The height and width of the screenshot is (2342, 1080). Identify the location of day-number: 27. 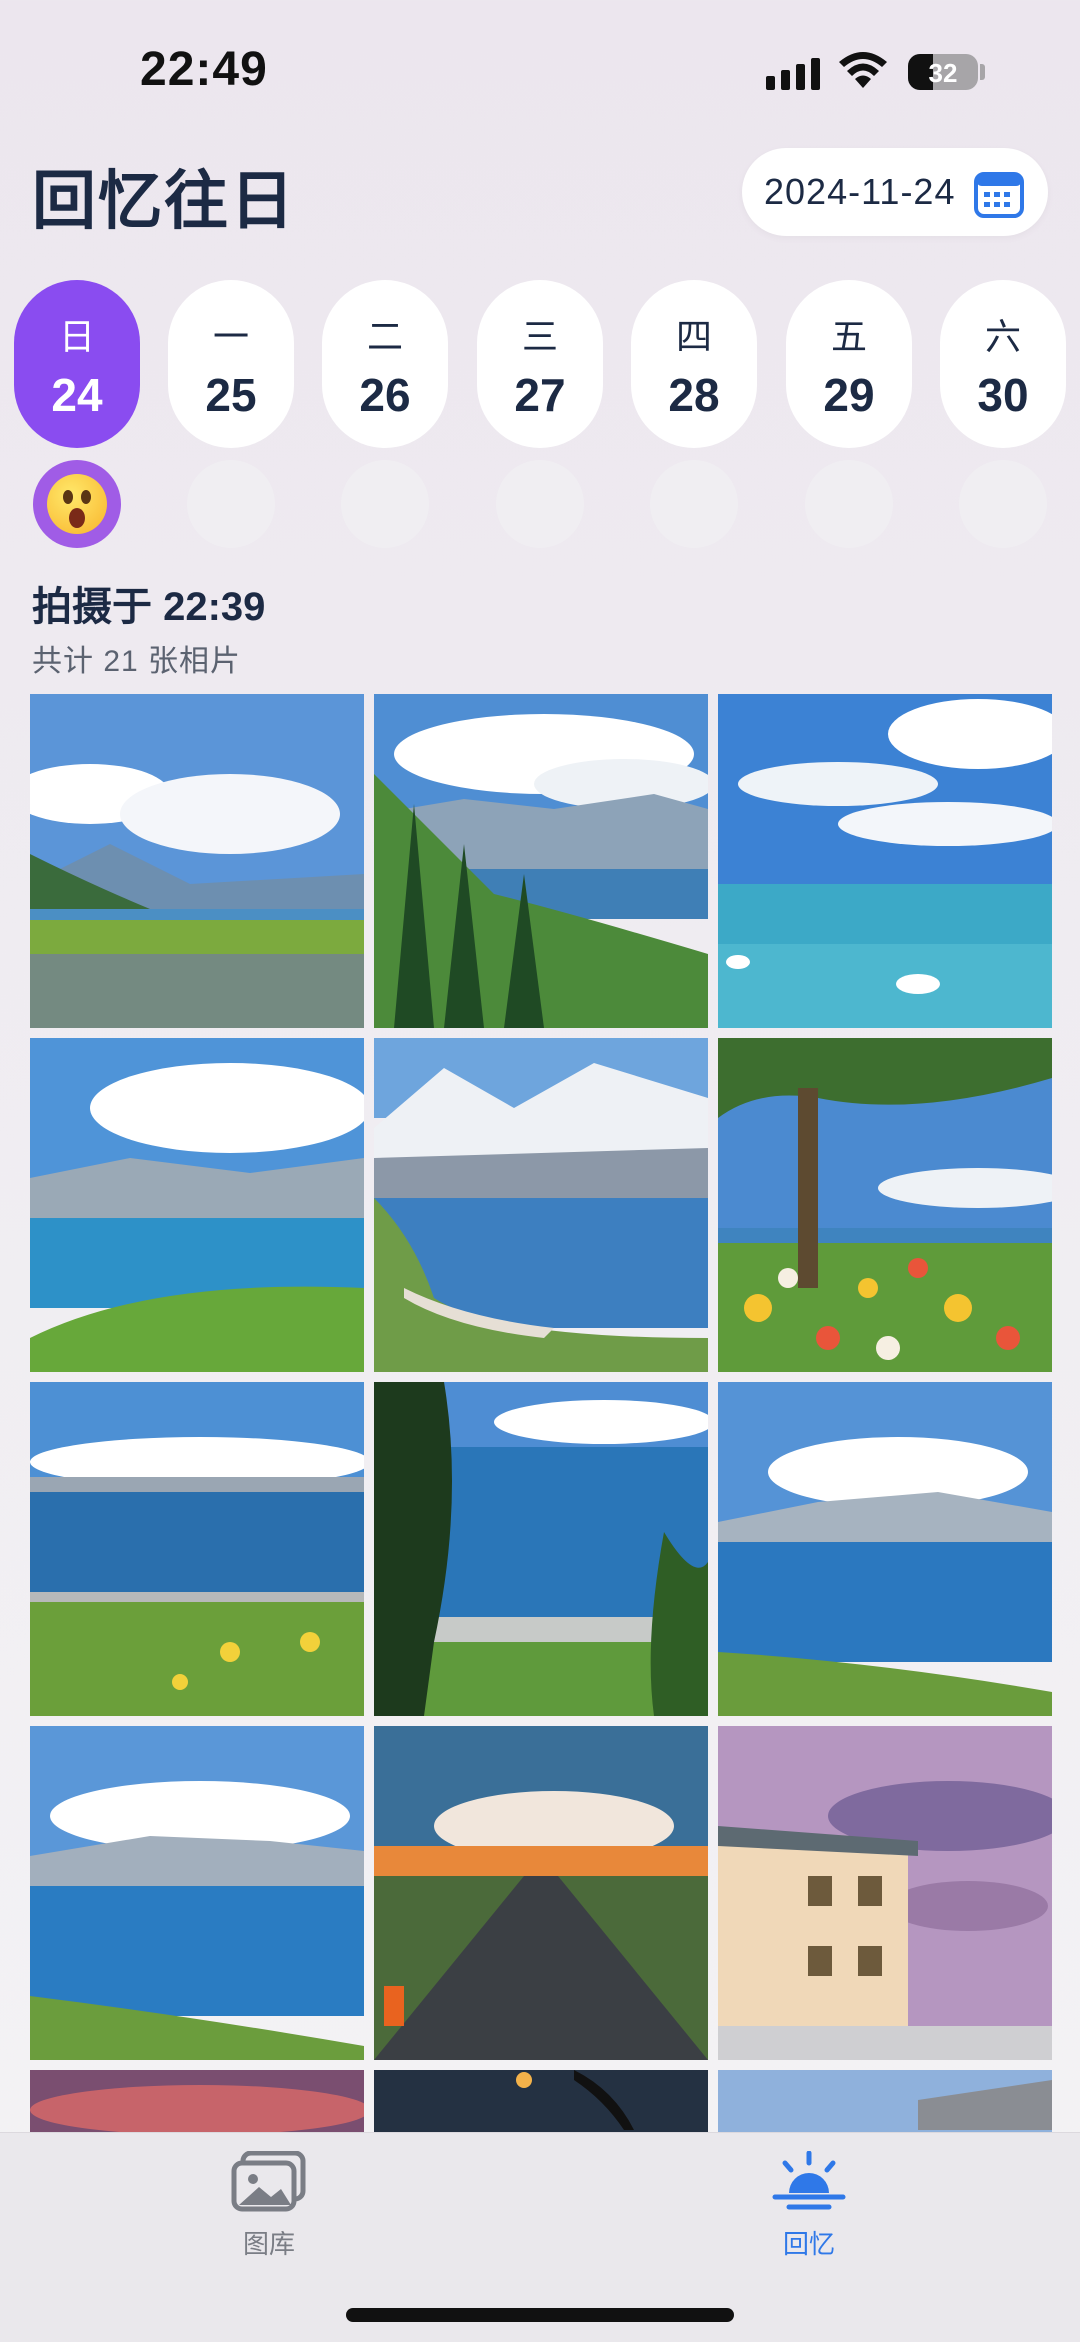
(540, 395).